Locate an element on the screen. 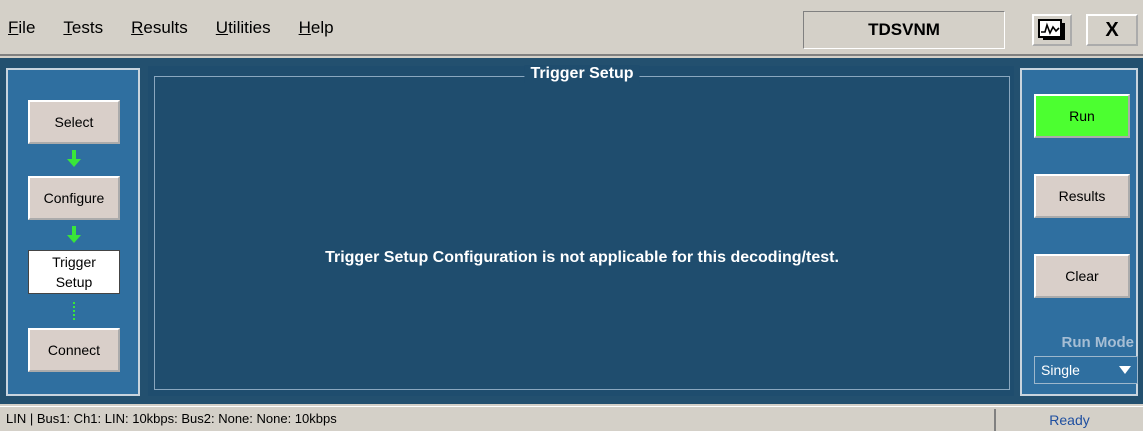  chevron-down-icon is located at coordinates (1125, 370).